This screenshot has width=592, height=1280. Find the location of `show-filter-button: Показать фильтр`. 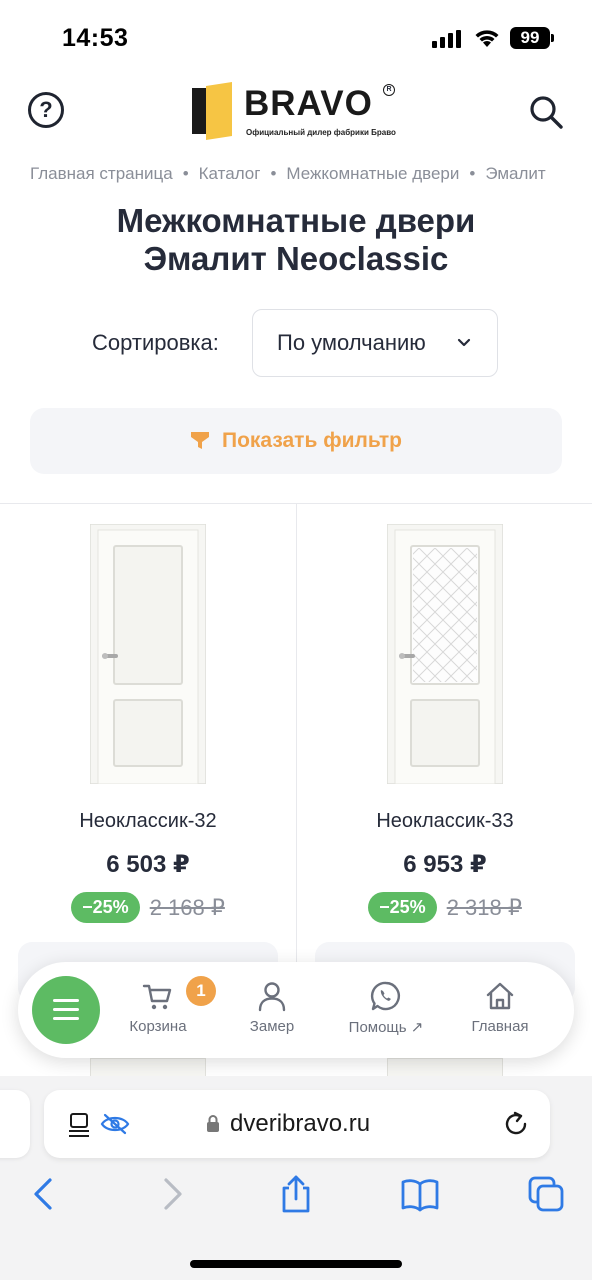

show-filter-button: Показать фильтр is located at coordinates (296, 441).